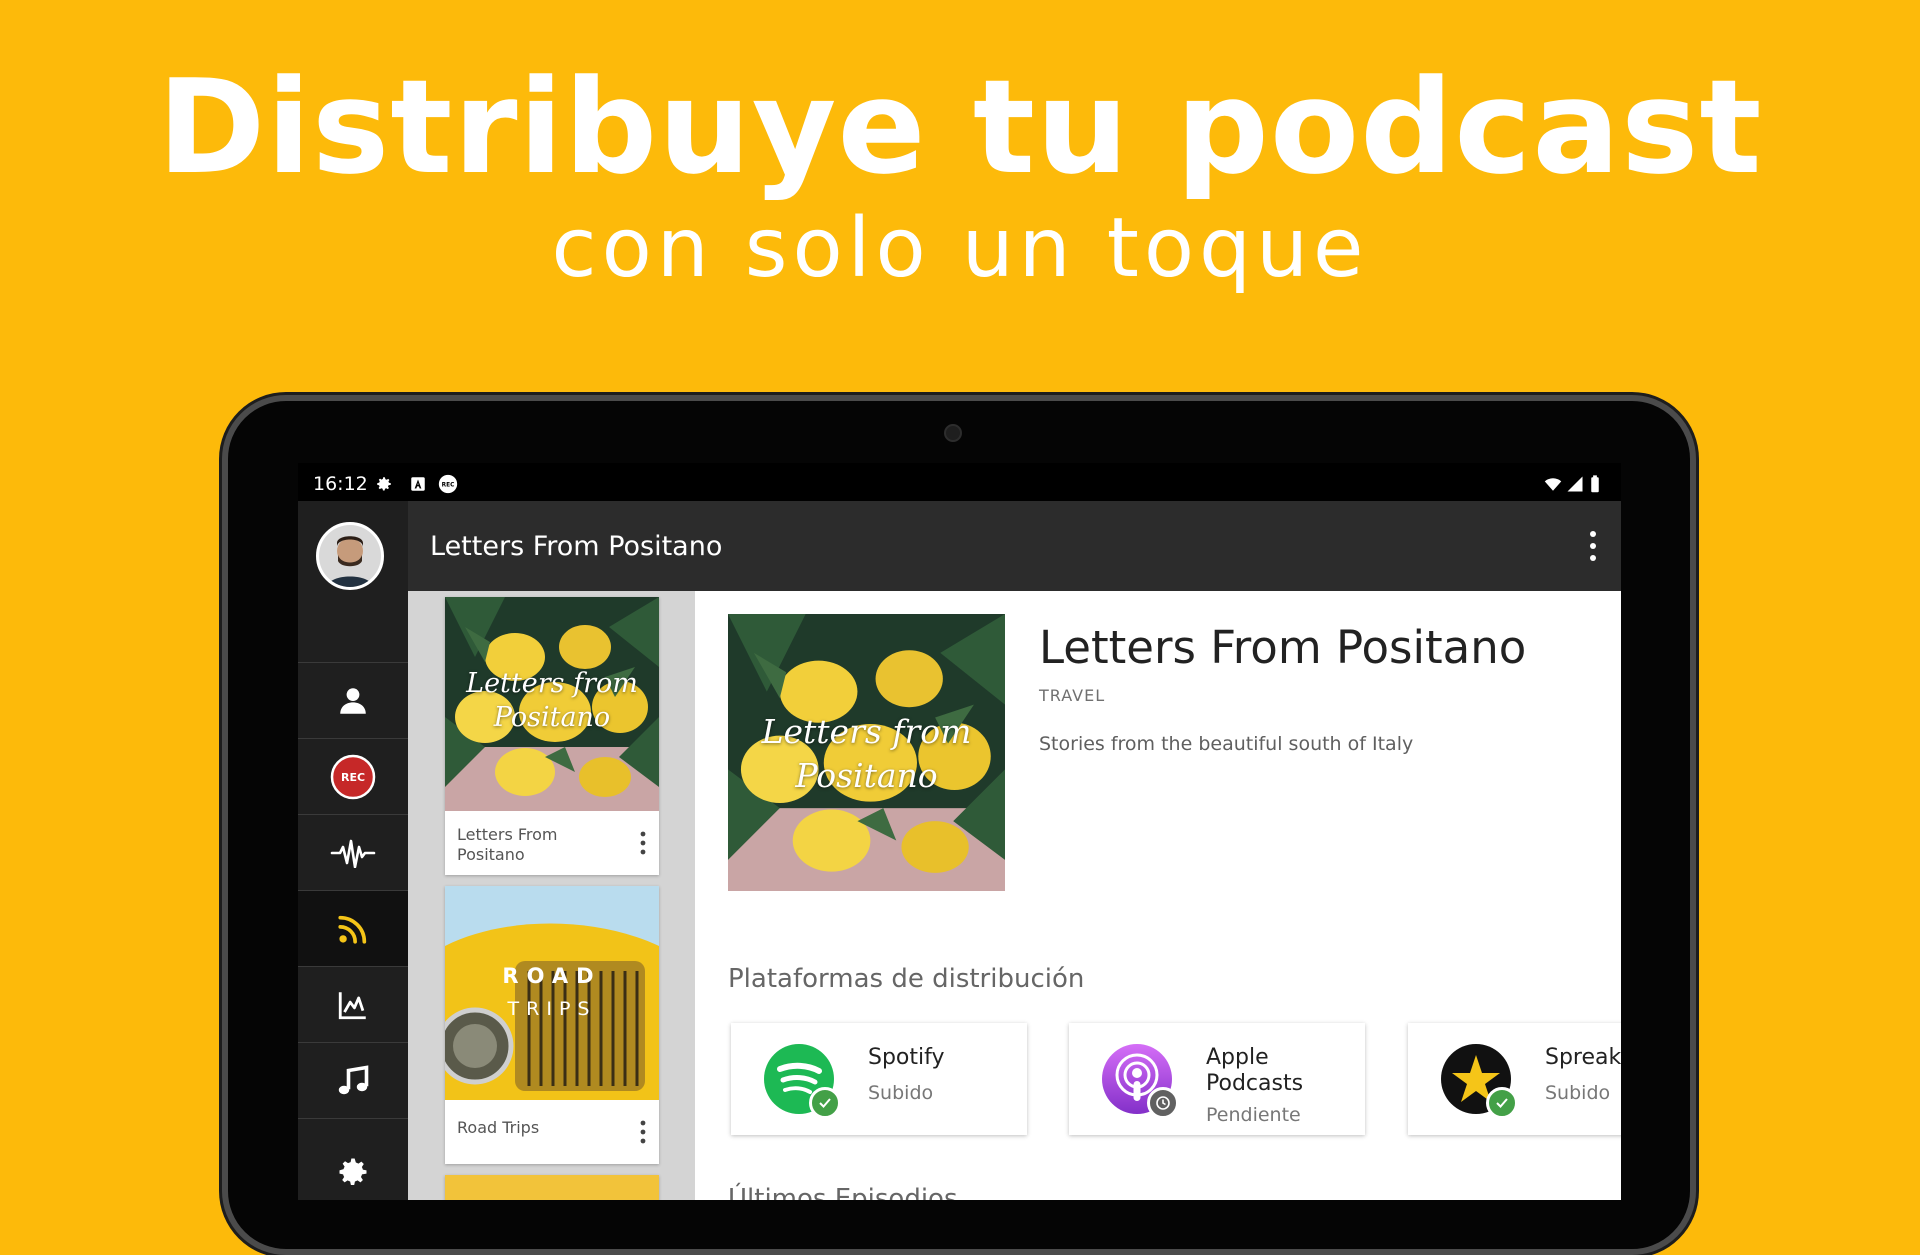 The width and height of the screenshot is (1920, 1255). I want to click on platforms-heading: Plataformas de distribución, so click(906, 979).